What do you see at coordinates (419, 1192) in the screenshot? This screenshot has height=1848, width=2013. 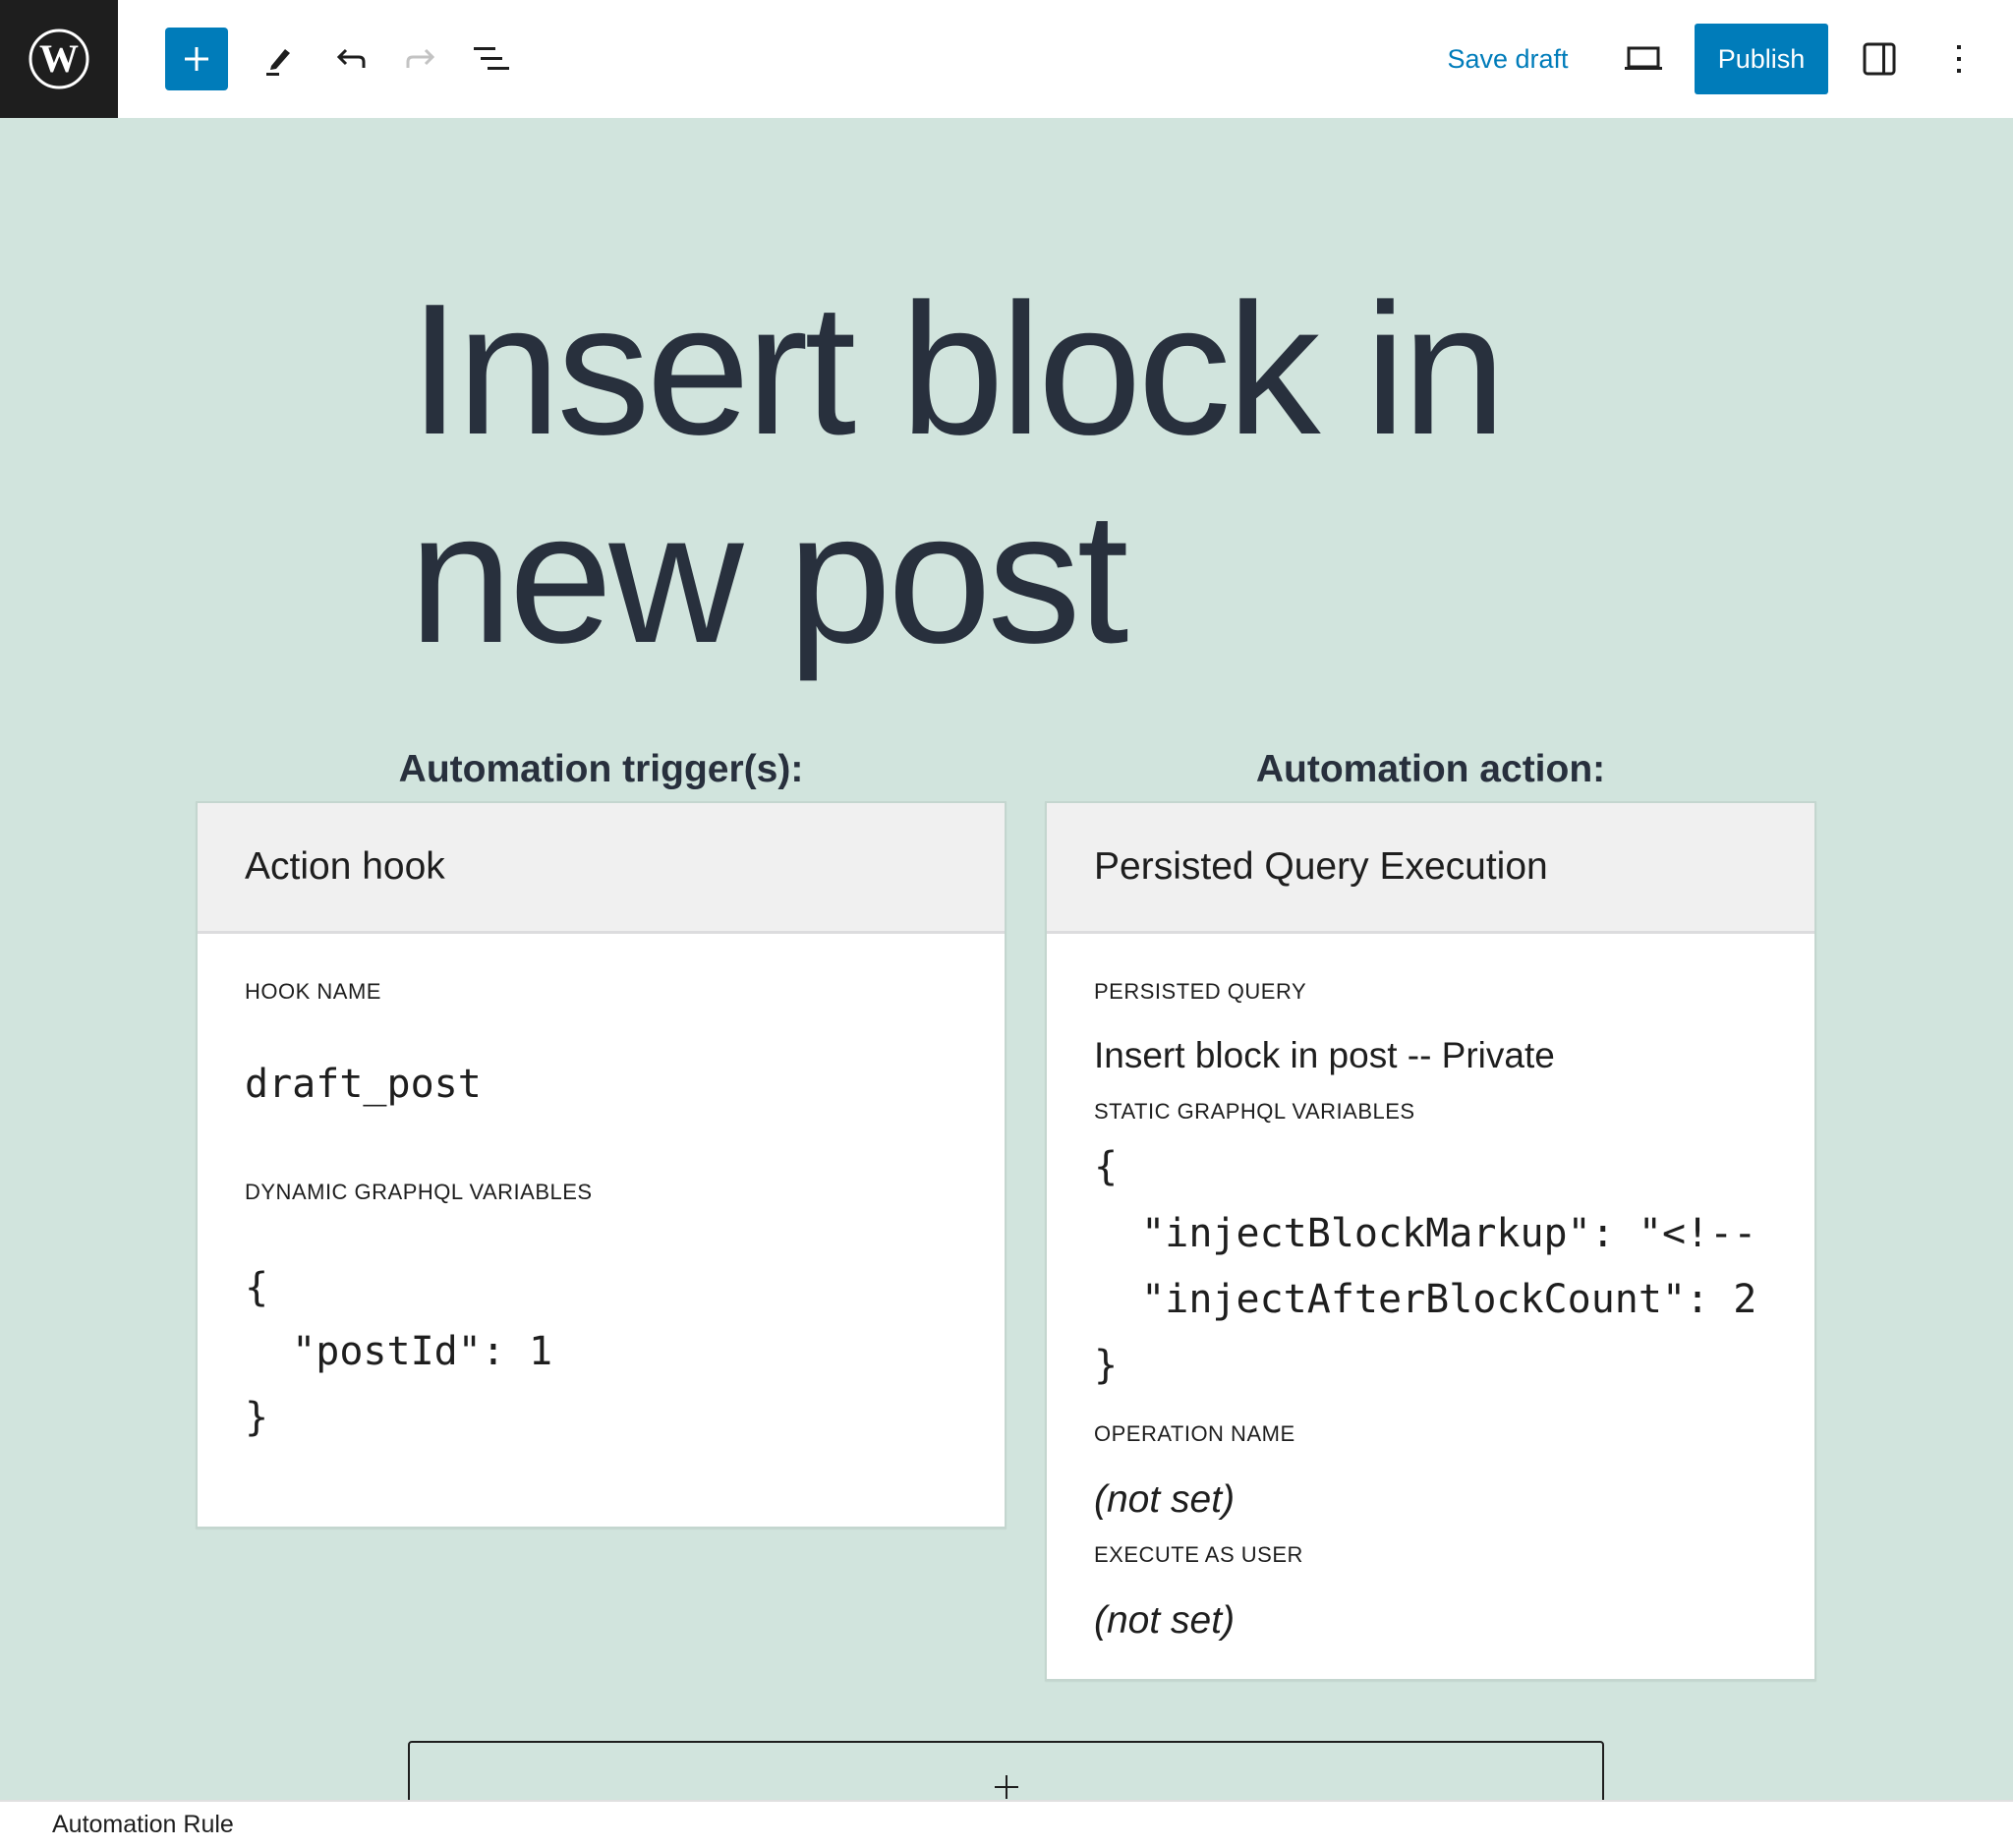 I see `dynamic-variables-label: DYNAMIC GRAPHQL VARIABLES` at bounding box center [419, 1192].